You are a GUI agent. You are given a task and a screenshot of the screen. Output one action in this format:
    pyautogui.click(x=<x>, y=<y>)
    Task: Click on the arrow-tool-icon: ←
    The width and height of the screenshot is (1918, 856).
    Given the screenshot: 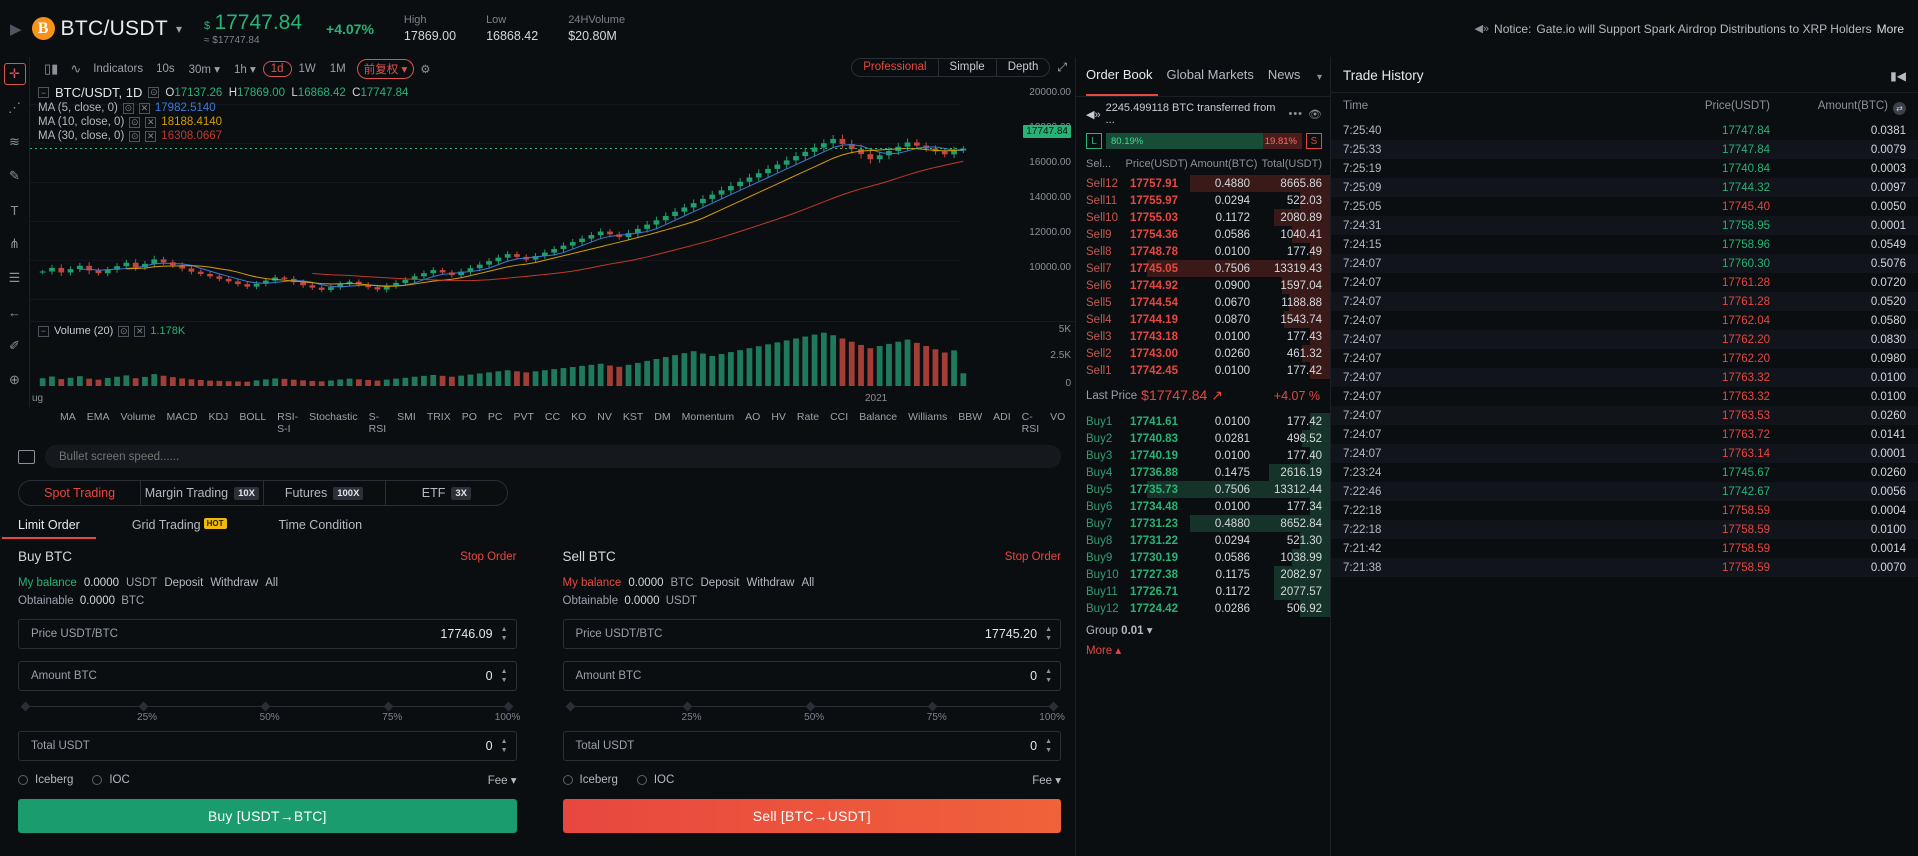 What is the action you would take?
    pyautogui.click(x=15, y=312)
    